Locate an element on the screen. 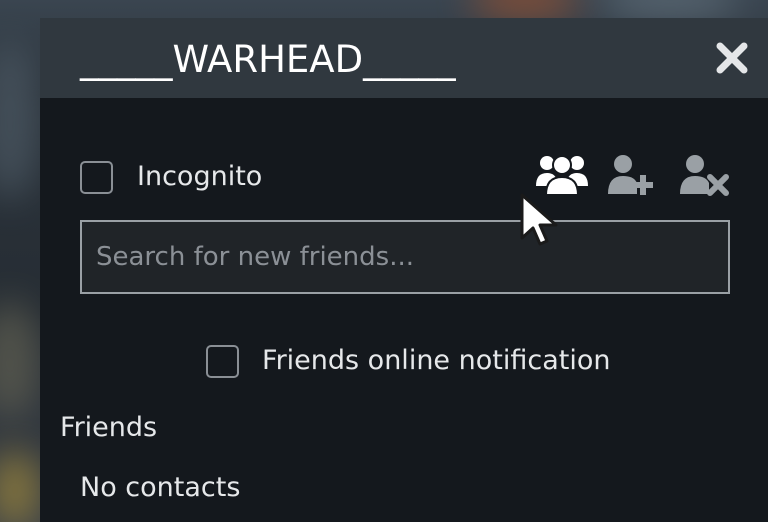 This screenshot has height=522, width=768. close-icon is located at coordinates (732, 58).